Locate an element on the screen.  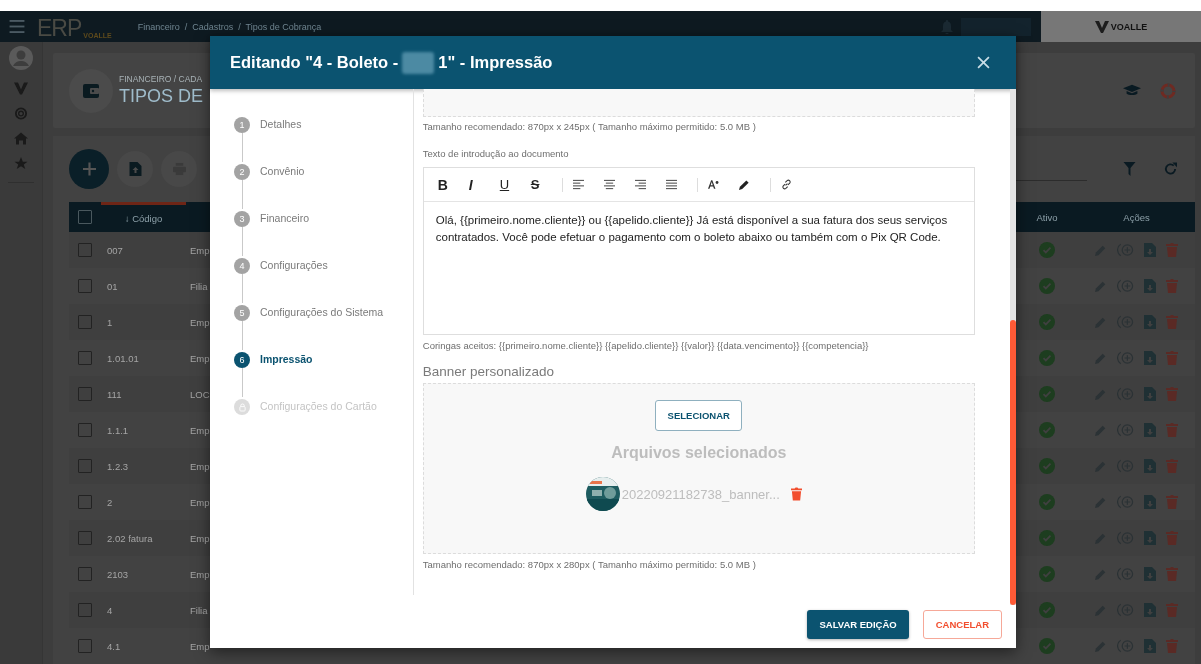
column-header: Ativo is located at coordinates (1047, 217).